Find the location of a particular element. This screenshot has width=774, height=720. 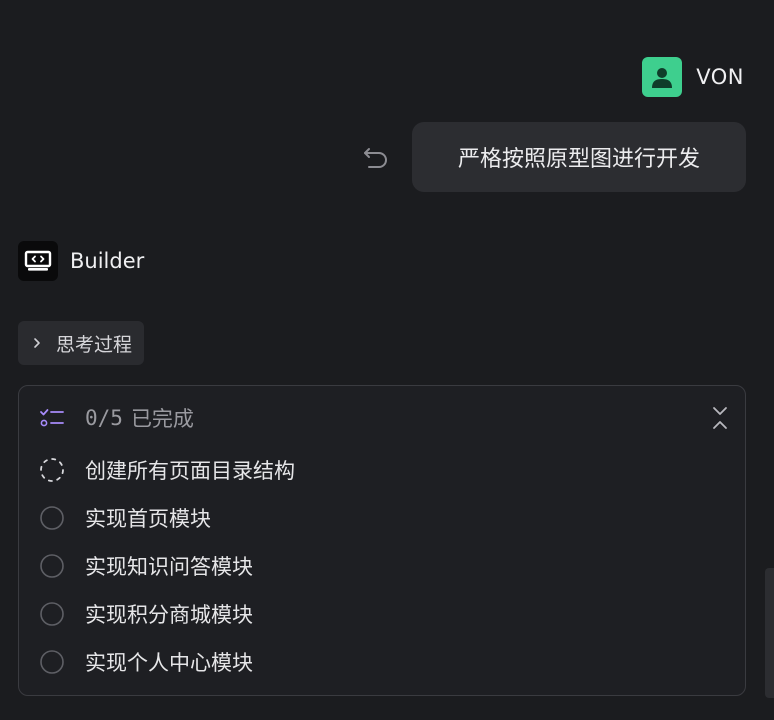

scrollbar is located at coordinates (769, 633).